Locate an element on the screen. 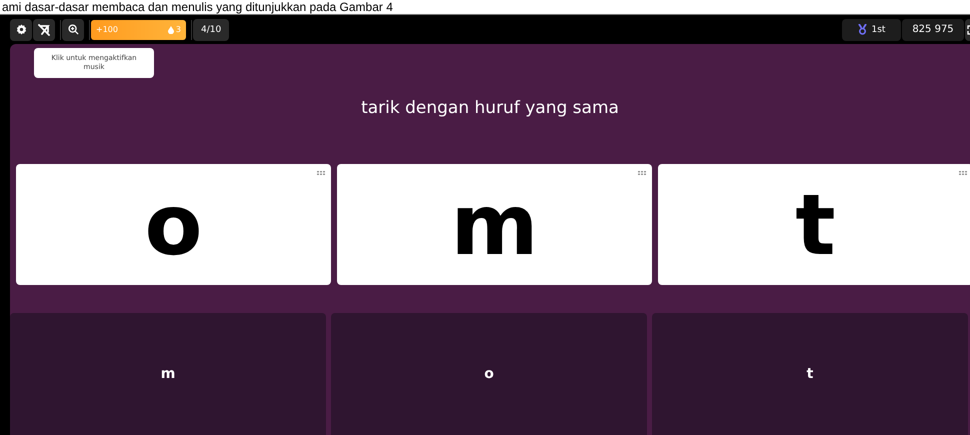  card-letter: m is located at coordinates (494, 224).